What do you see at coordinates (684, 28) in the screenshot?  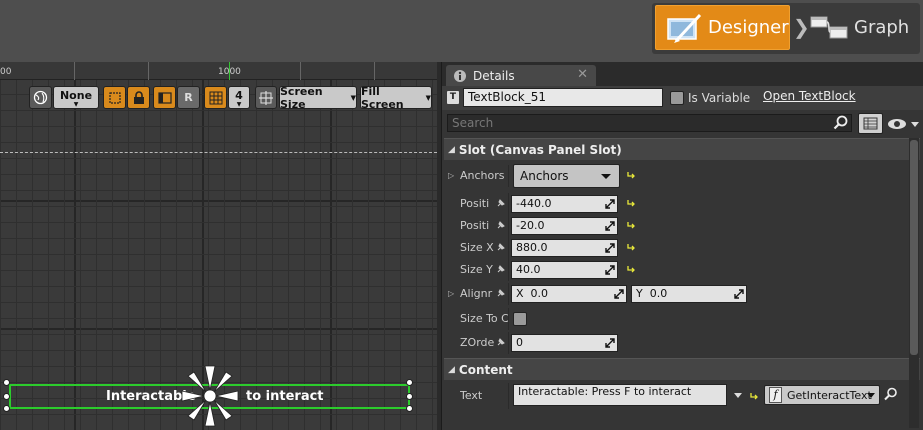 I see `designer-icon` at bounding box center [684, 28].